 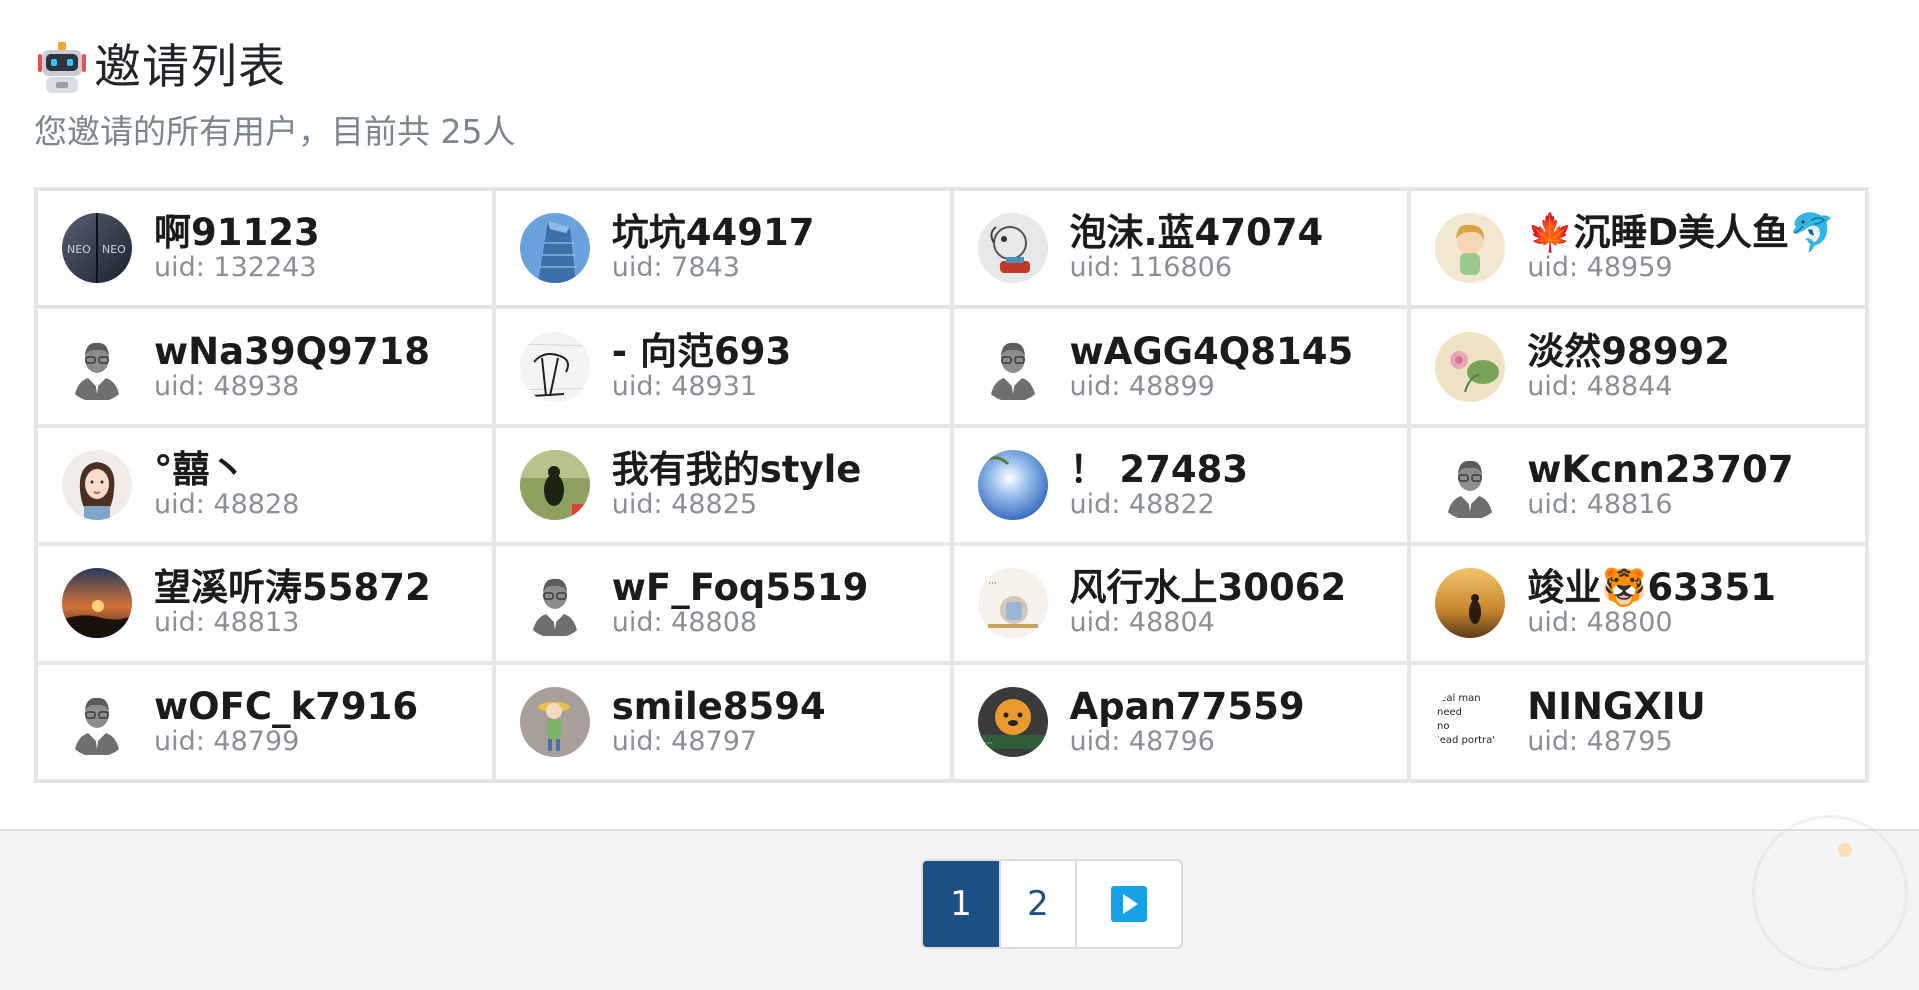 I want to click on user-info: °囍丶 uid: 48828, so click(x=226, y=483).